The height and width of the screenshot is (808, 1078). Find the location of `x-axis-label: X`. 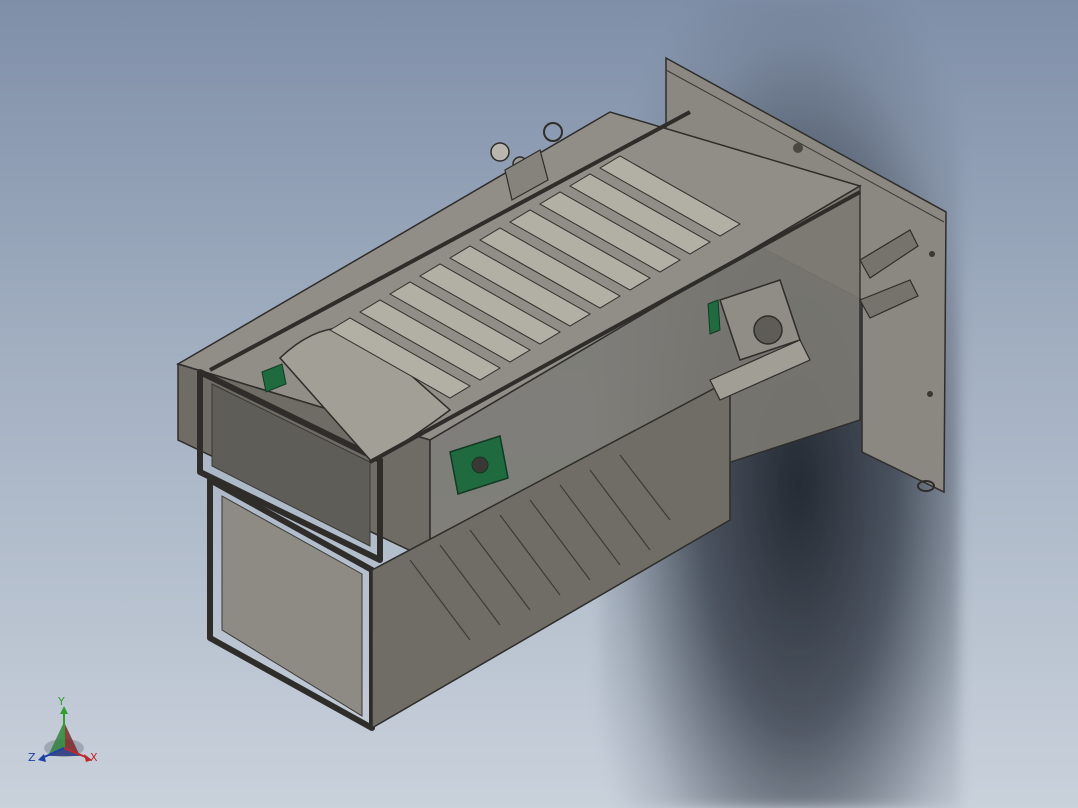

x-axis-label: X is located at coordinates (94, 757).